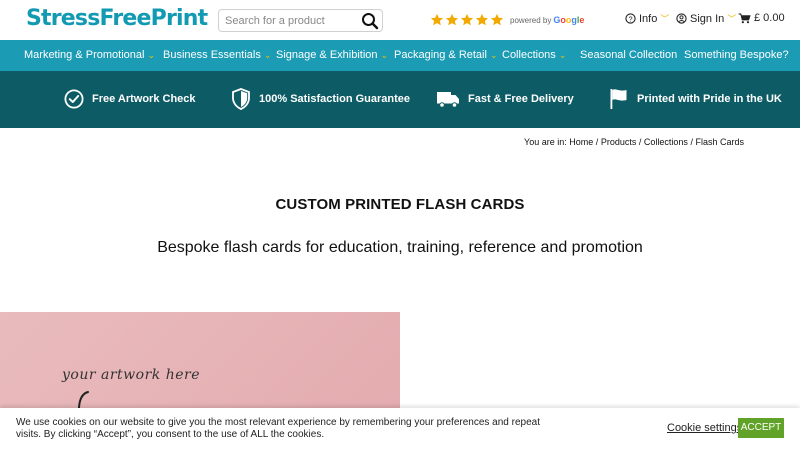 The width and height of the screenshot is (800, 450). I want to click on nav-item-label: Seasonal Collection, so click(629, 55).